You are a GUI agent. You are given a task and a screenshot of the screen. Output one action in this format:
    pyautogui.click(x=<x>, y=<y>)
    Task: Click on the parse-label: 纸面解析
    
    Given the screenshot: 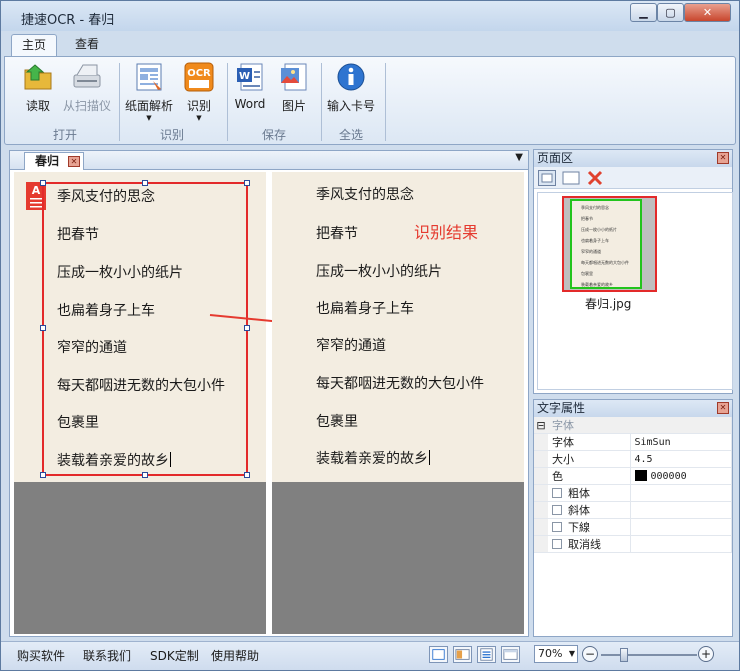 What is the action you would take?
    pyautogui.click(x=148, y=106)
    